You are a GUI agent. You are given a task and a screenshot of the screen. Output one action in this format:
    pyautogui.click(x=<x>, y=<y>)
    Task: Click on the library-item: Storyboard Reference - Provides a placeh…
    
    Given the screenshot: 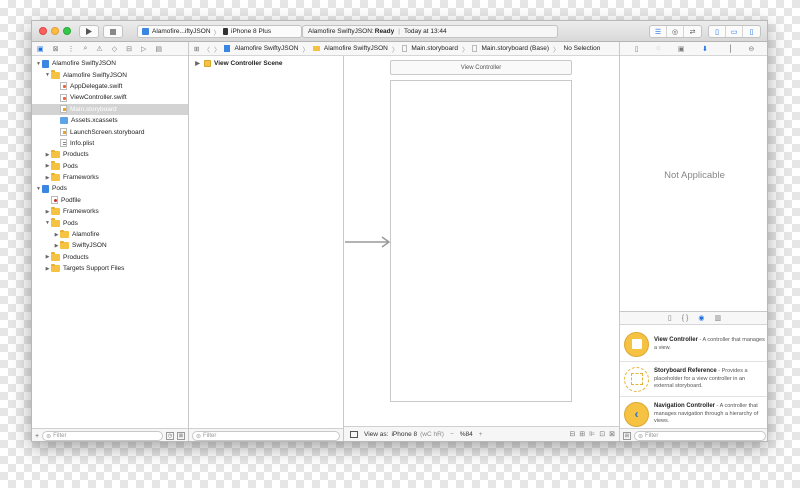 What is the action you would take?
    pyautogui.click(x=693, y=379)
    